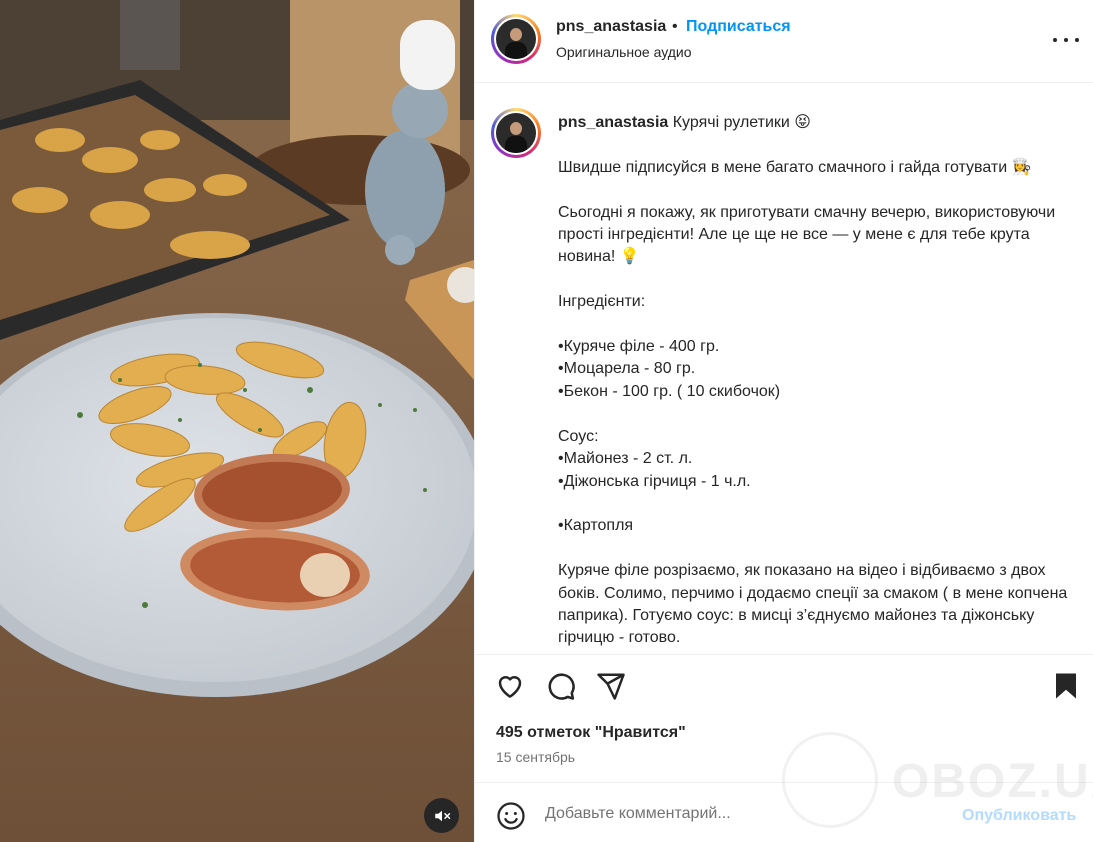 The height and width of the screenshot is (842, 1093). What do you see at coordinates (516, 133) in the screenshot?
I see `caption-avatar` at bounding box center [516, 133].